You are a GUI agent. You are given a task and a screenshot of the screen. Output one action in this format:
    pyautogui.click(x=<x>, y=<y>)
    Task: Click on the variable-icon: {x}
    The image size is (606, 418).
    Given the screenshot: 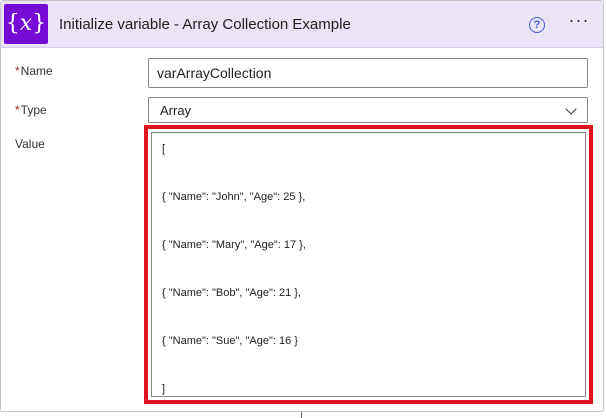 What is the action you would take?
    pyautogui.click(x=26, y=24)
    